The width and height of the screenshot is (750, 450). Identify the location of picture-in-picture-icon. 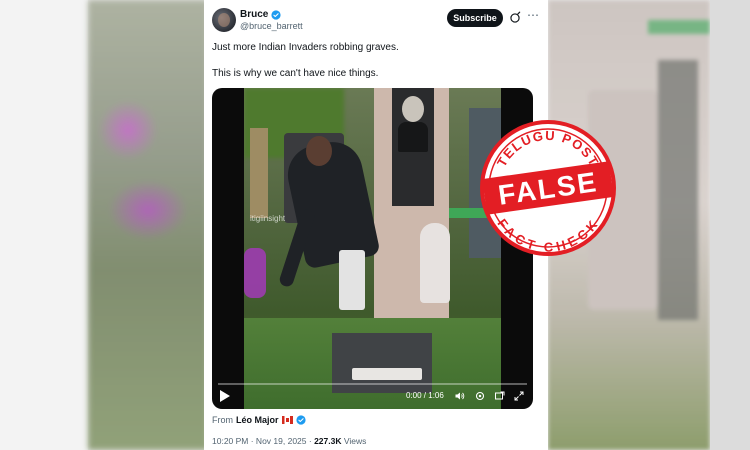
(500, 396).